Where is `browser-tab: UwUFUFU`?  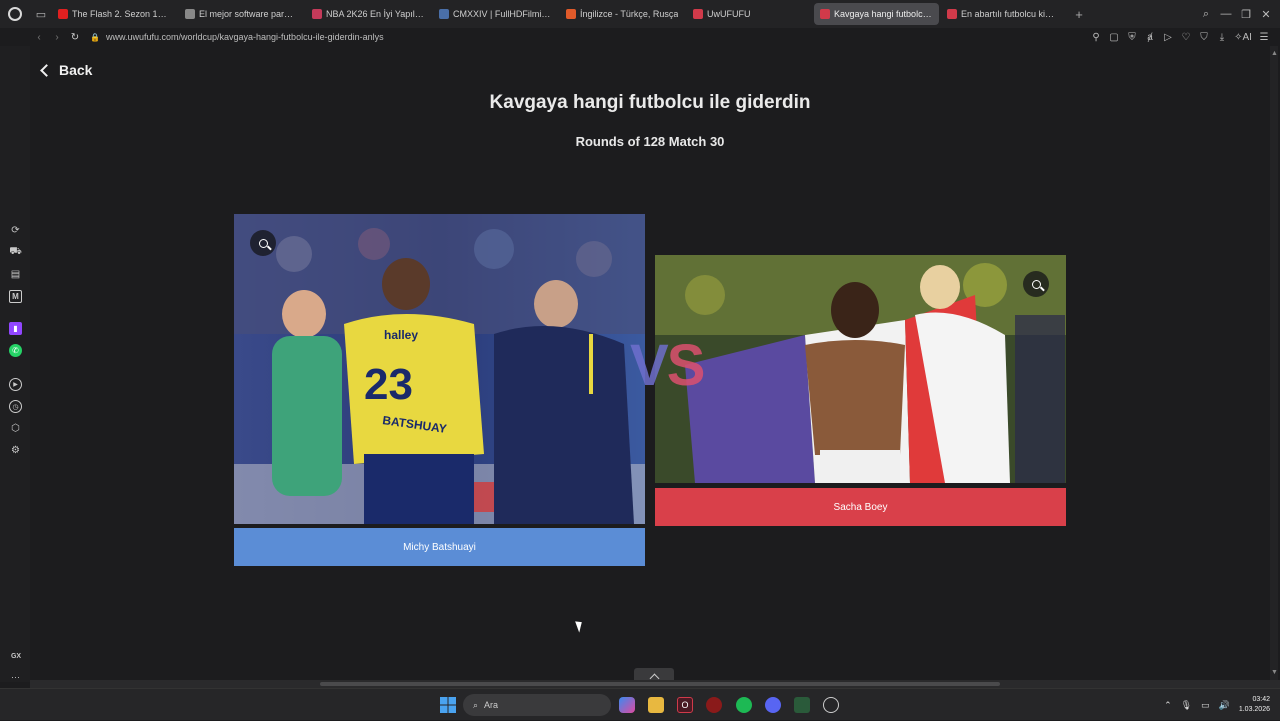
browser-tab: UwUFUFU is located at coordinates (749, 14).